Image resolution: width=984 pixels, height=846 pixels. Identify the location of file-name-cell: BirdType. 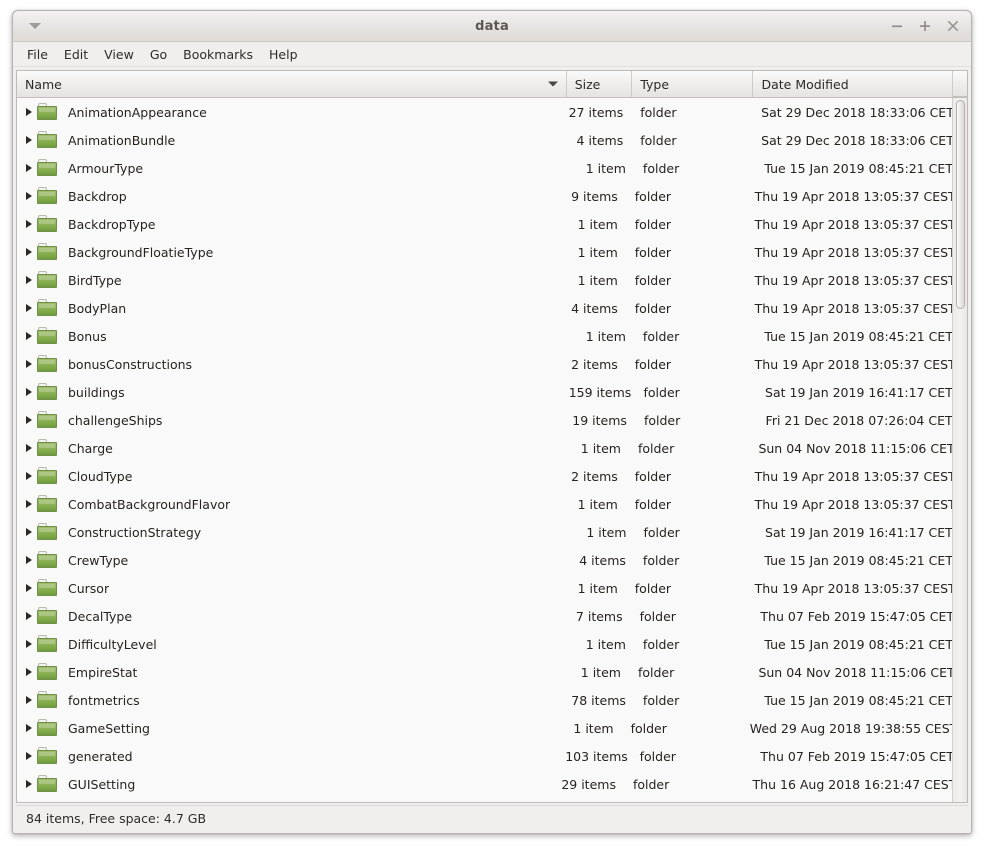
(289, 280).